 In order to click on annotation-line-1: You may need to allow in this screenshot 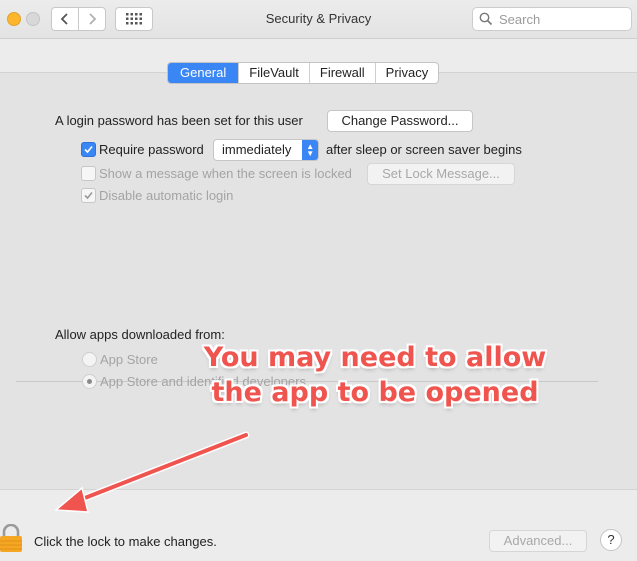, I will do `click(375, 357)`.